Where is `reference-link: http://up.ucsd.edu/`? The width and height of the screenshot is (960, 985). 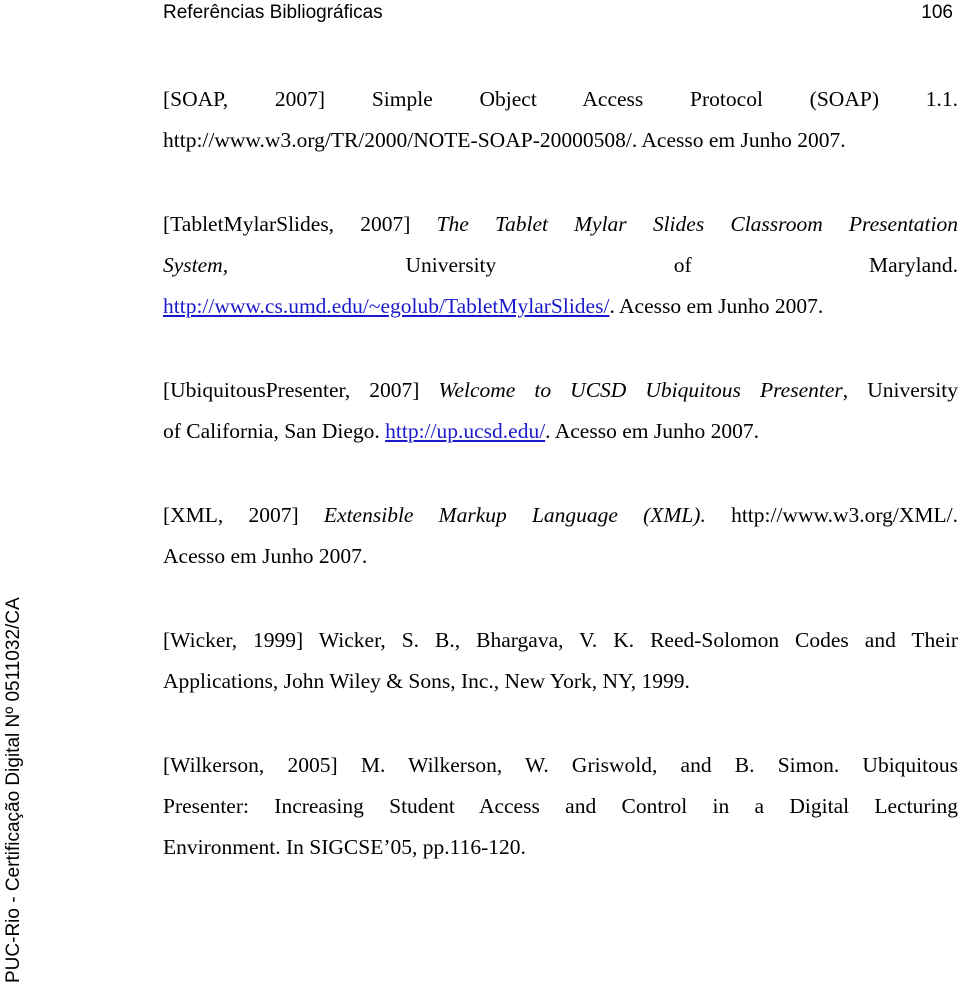 reference-link: http://up.ucsd.edu/ is located at coordinates (465, 431).